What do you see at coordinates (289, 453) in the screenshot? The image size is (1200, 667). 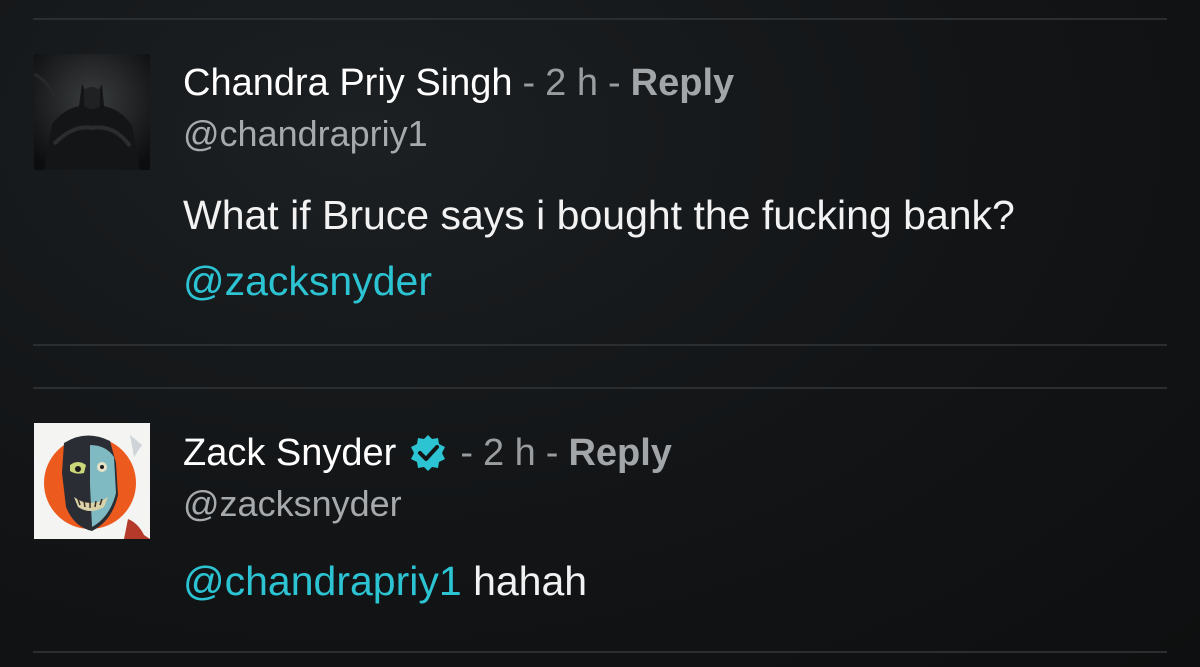 I see `author-name: Zack Snyder` at bounding box center [289, 453].